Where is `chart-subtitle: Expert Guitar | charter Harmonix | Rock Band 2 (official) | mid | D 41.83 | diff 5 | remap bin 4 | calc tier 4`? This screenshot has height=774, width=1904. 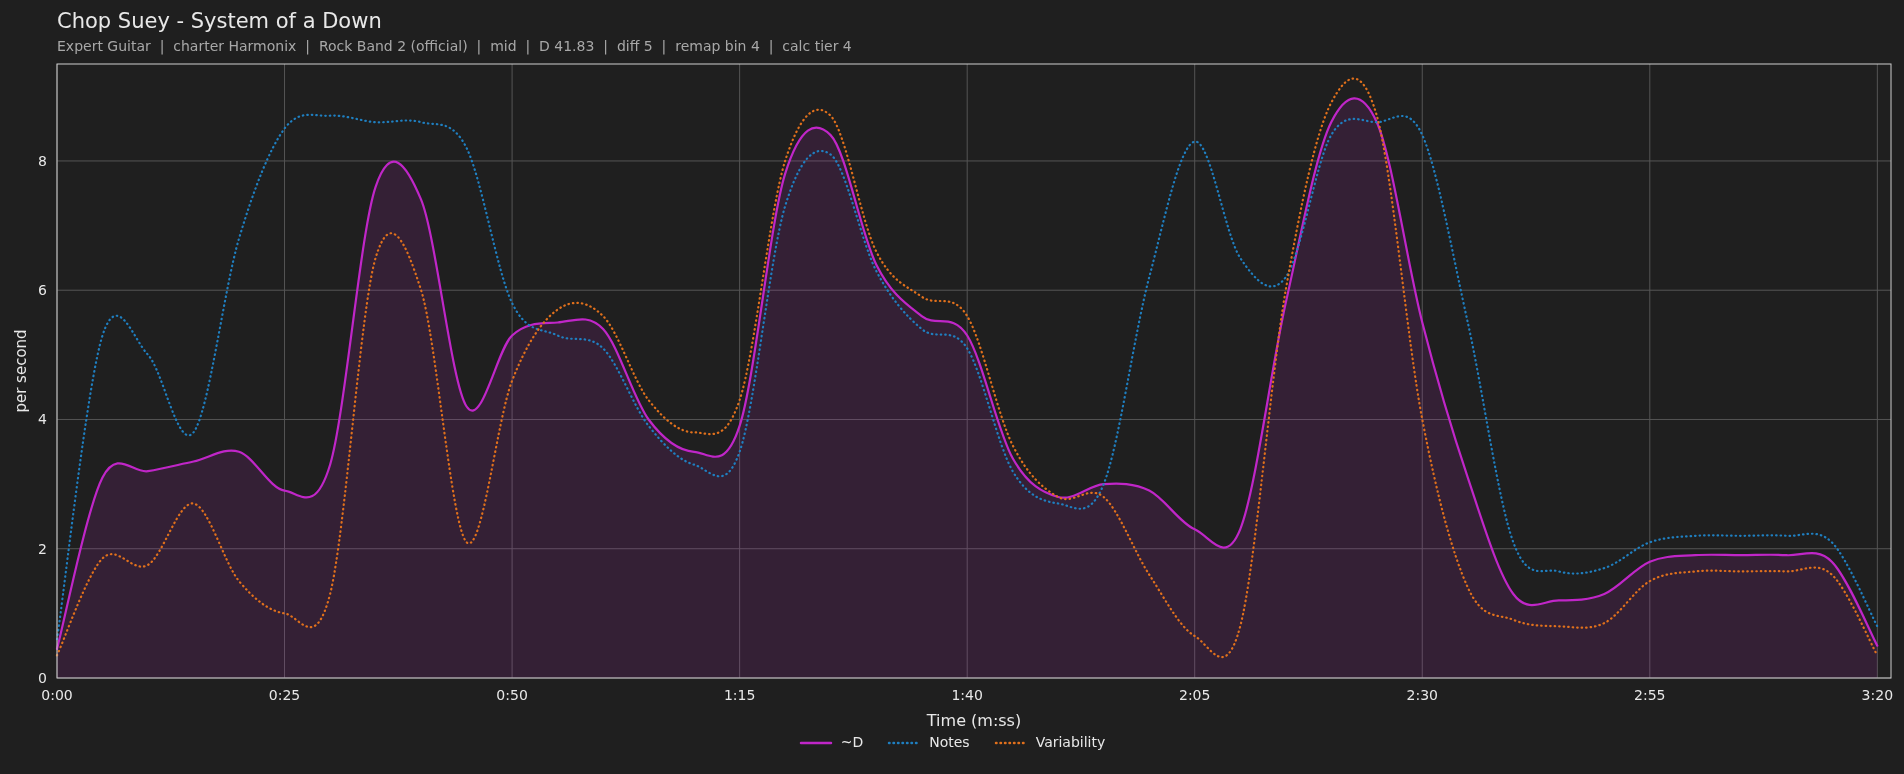 chart-subtitle: Expert Guitar | charter Harmonix | Rock Band 2 (official) | mid | D 41.83 | diff 5 | remap bin 4 | calc tier 4 is located at coordinates (454, 46).